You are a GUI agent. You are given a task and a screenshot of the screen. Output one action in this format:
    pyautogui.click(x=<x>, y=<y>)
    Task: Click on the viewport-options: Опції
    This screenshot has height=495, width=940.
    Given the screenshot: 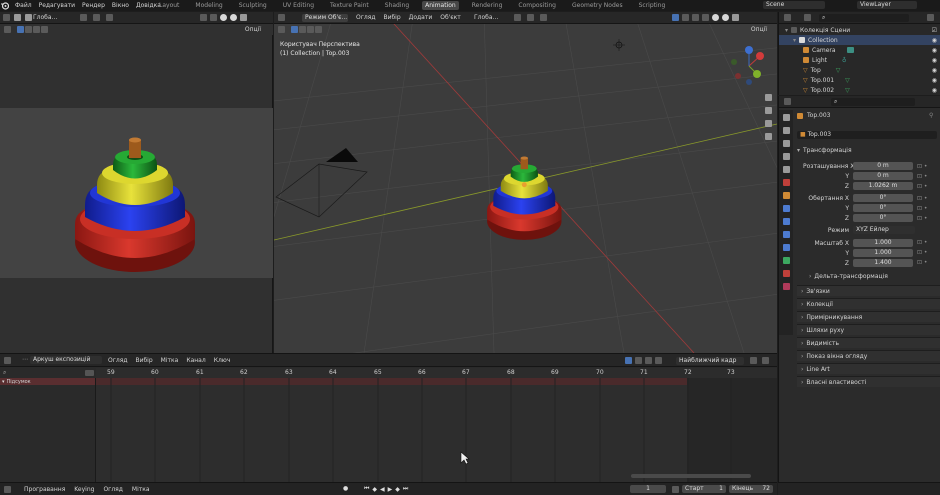 What is the action you would take?
    pyautogui.click(x=253, y=30)
    